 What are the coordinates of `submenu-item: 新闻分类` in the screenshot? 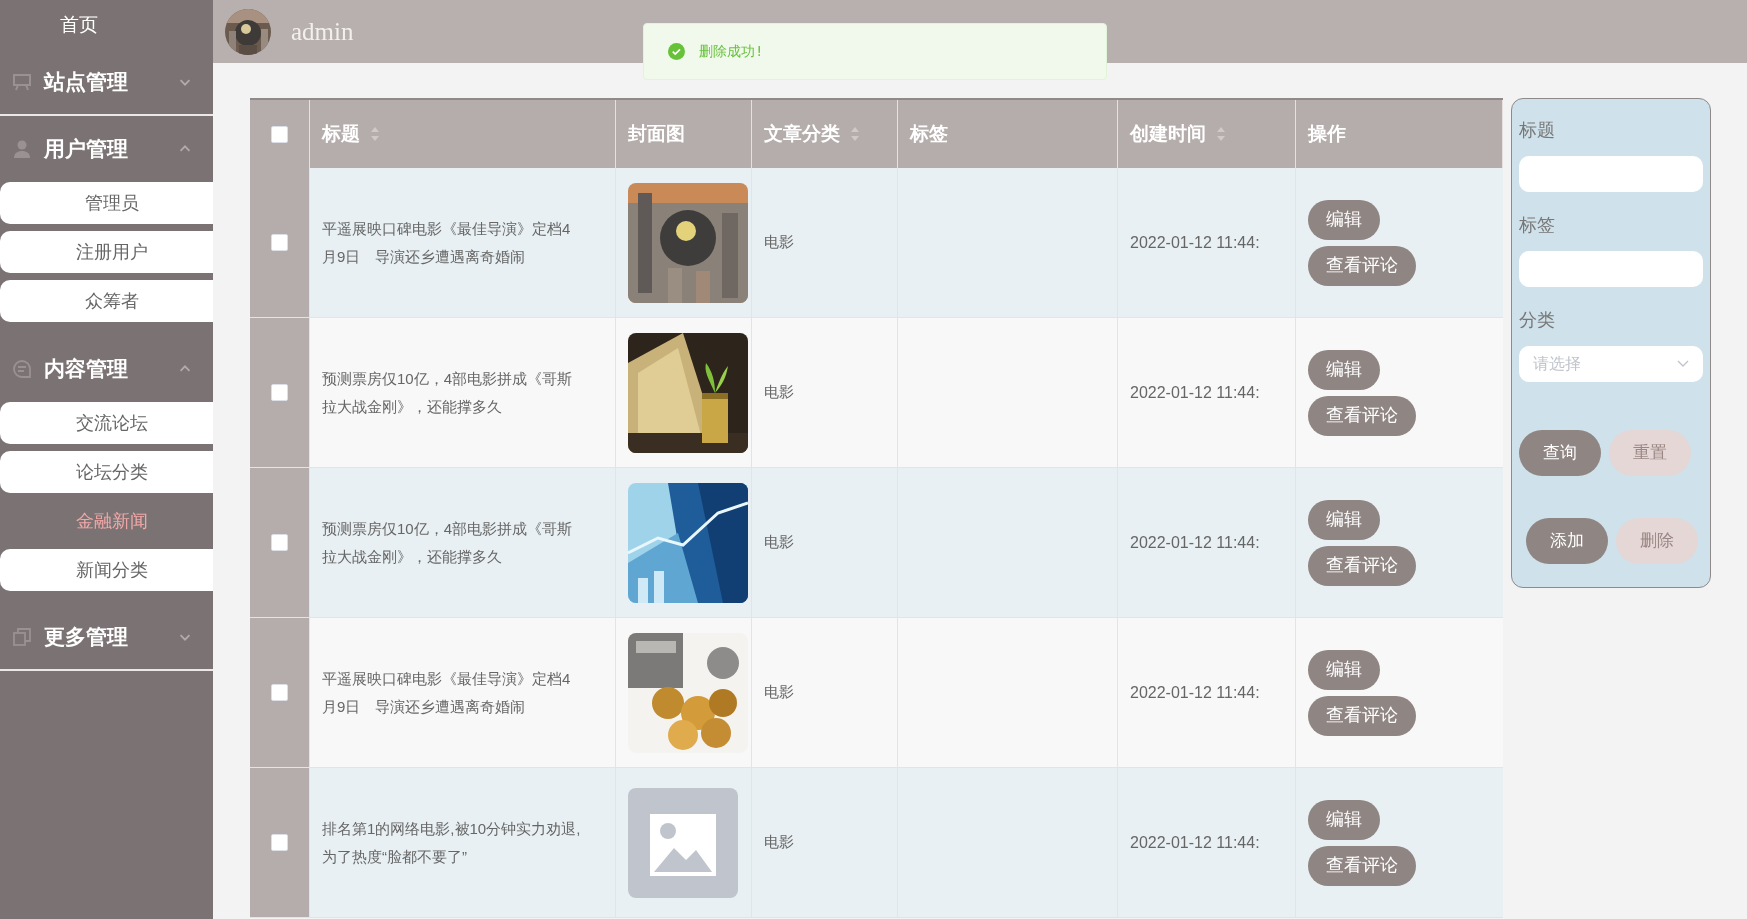 It's located at (106, 570).